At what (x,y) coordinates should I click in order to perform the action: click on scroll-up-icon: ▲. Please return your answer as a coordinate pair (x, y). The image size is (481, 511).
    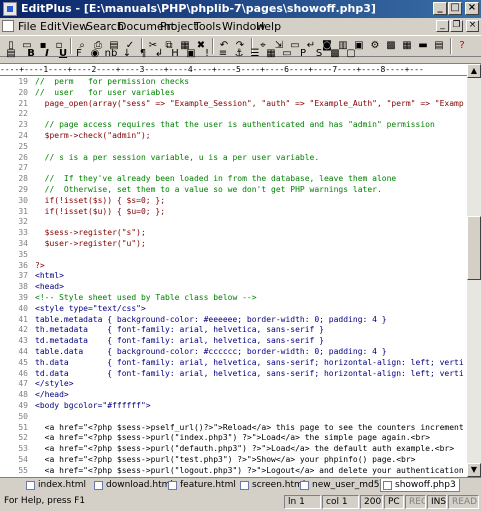
    Looking at the image, I should click on (474, 71).